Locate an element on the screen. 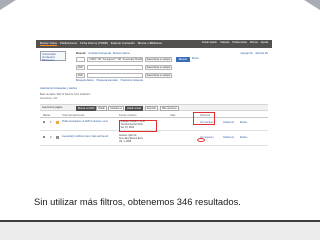 The image size is (320, 240). slide-corner-left is located at coordinates (8, 5).